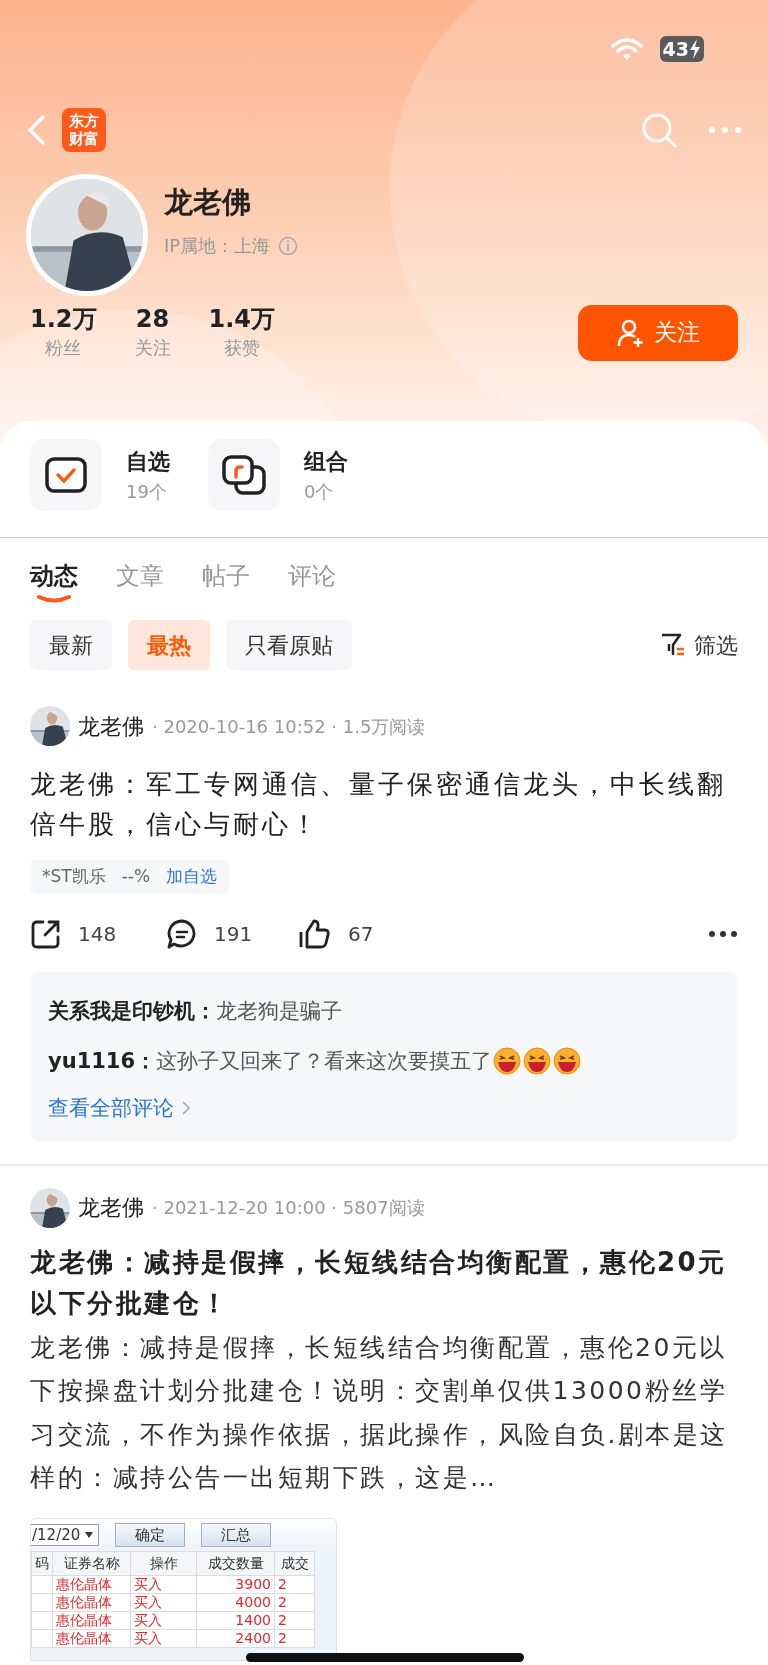 This screenshot has width=768, height=1665. I want to click on action-count: 191, so click(233, 934).